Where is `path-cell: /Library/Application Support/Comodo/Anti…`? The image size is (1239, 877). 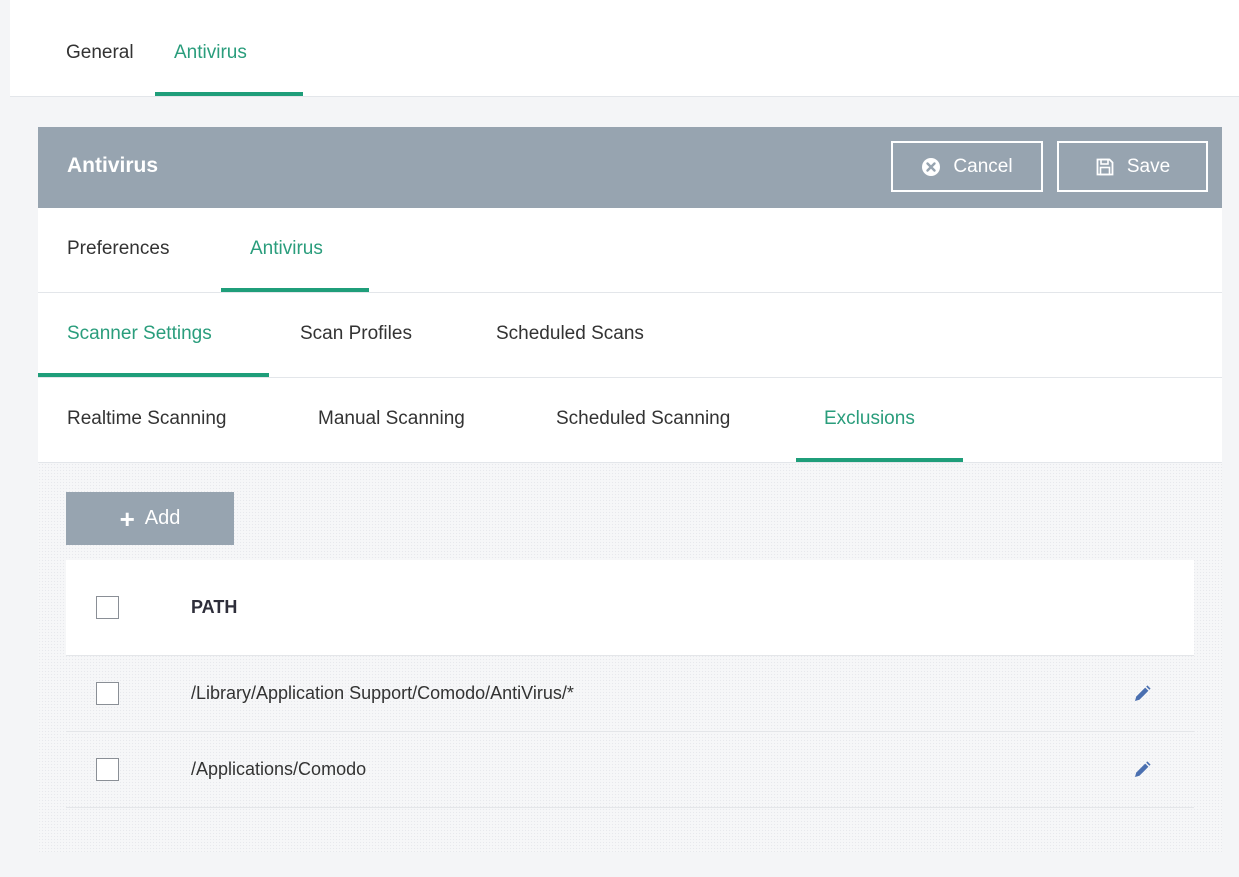 path-cell: /Library/Application Support/Comodo/Anti… is located at coordinates (382, 693).